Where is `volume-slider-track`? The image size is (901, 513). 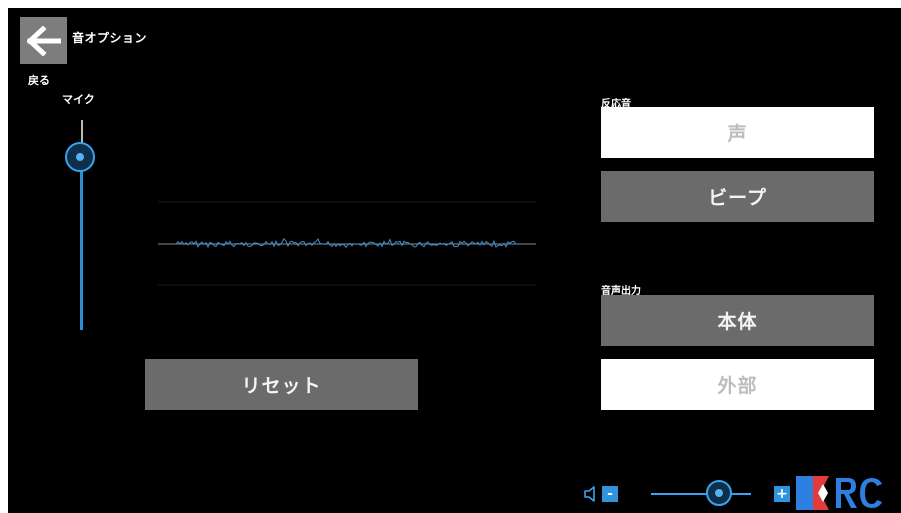
volume-slider-track is located at coordinates (701, 494).